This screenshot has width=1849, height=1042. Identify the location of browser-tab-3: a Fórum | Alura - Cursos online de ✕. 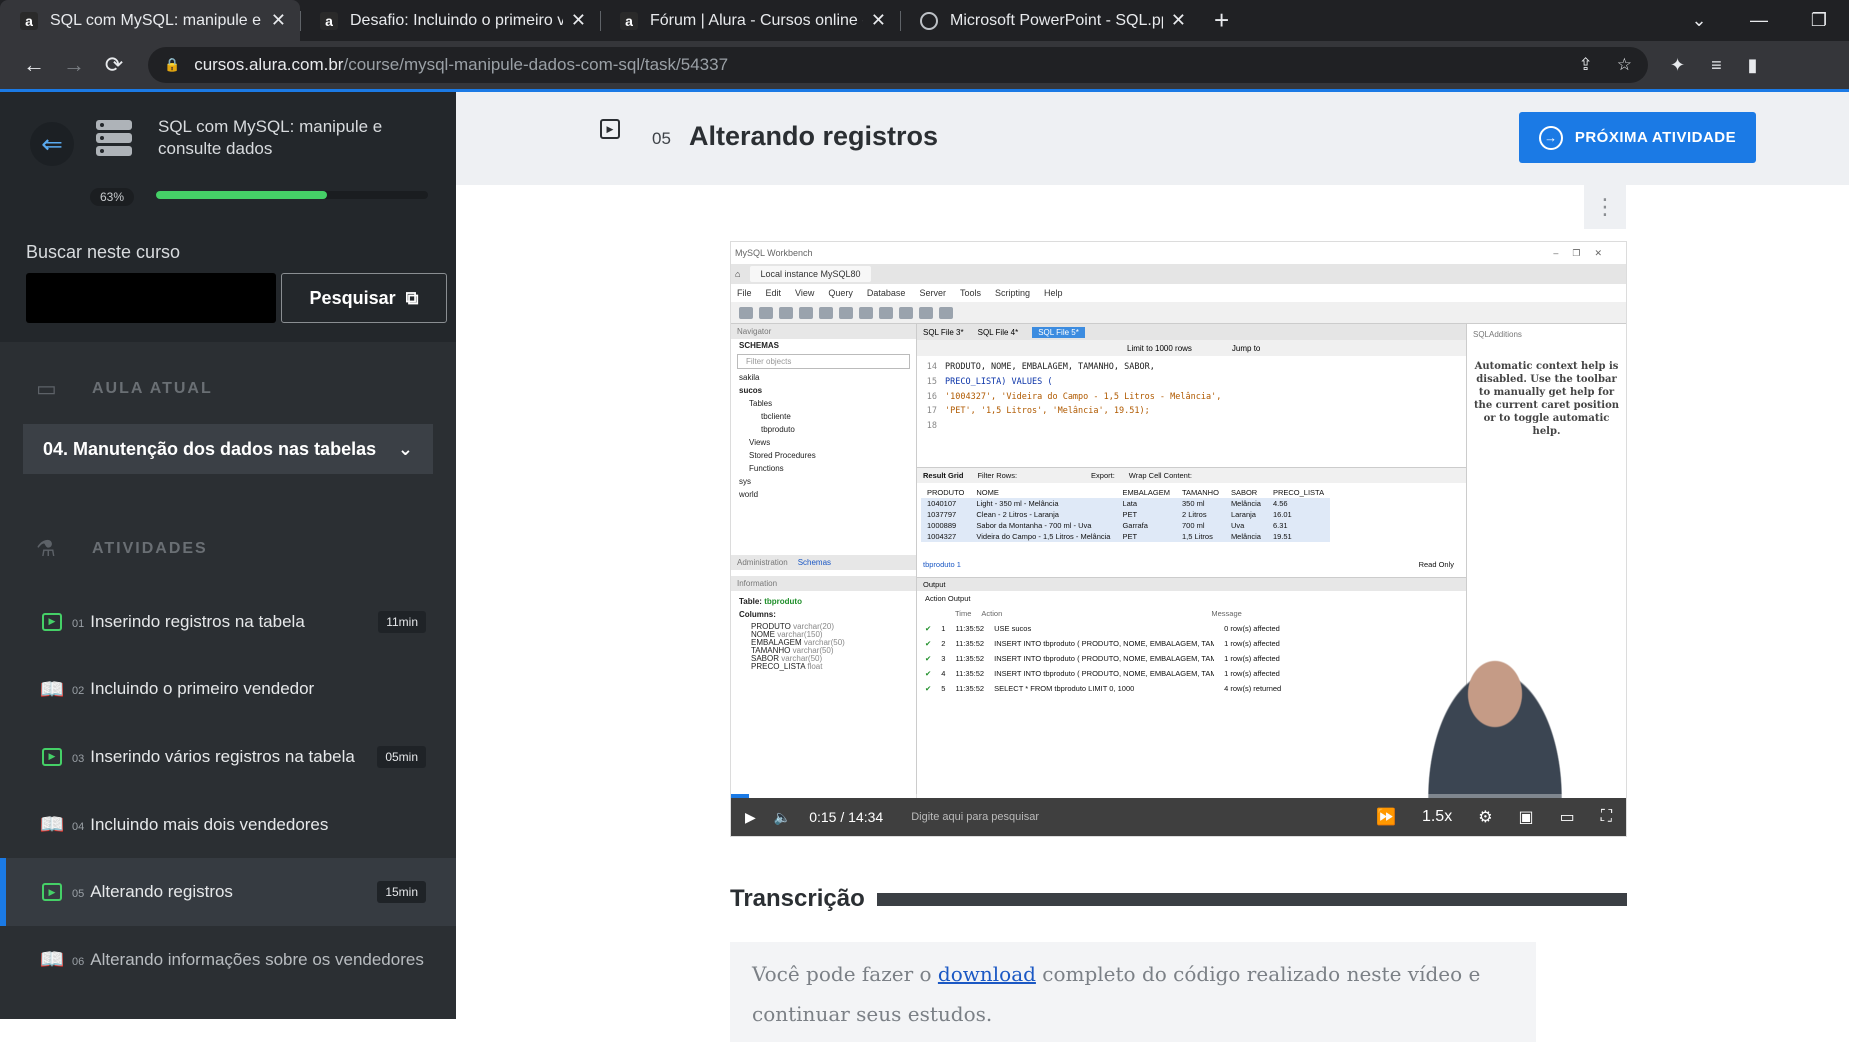
(750, 20).